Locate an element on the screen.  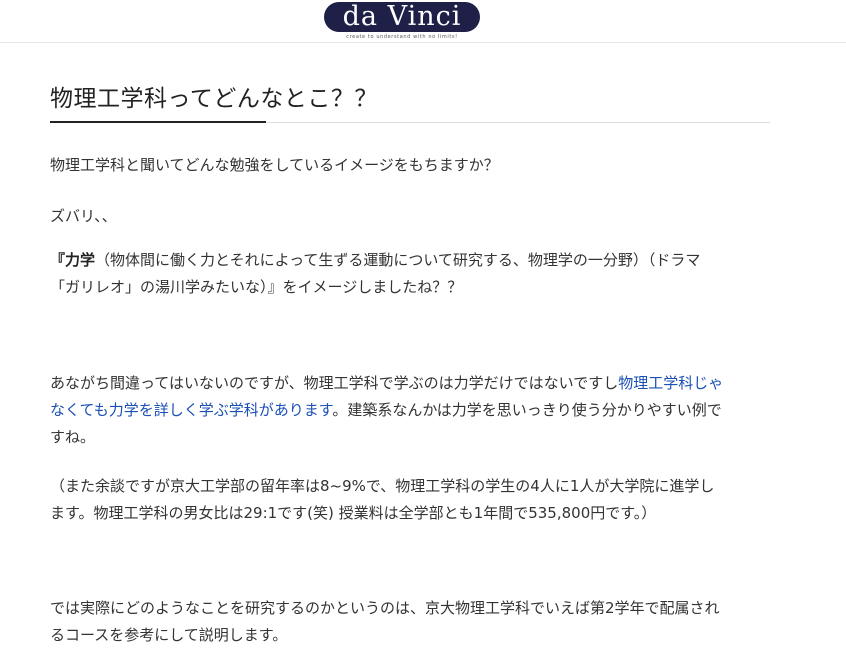
p4-text-1: あながち間違ってはいないのですが、物理工学科で学ぶのは力学だけではないですし is located at coordinates (334, 383).